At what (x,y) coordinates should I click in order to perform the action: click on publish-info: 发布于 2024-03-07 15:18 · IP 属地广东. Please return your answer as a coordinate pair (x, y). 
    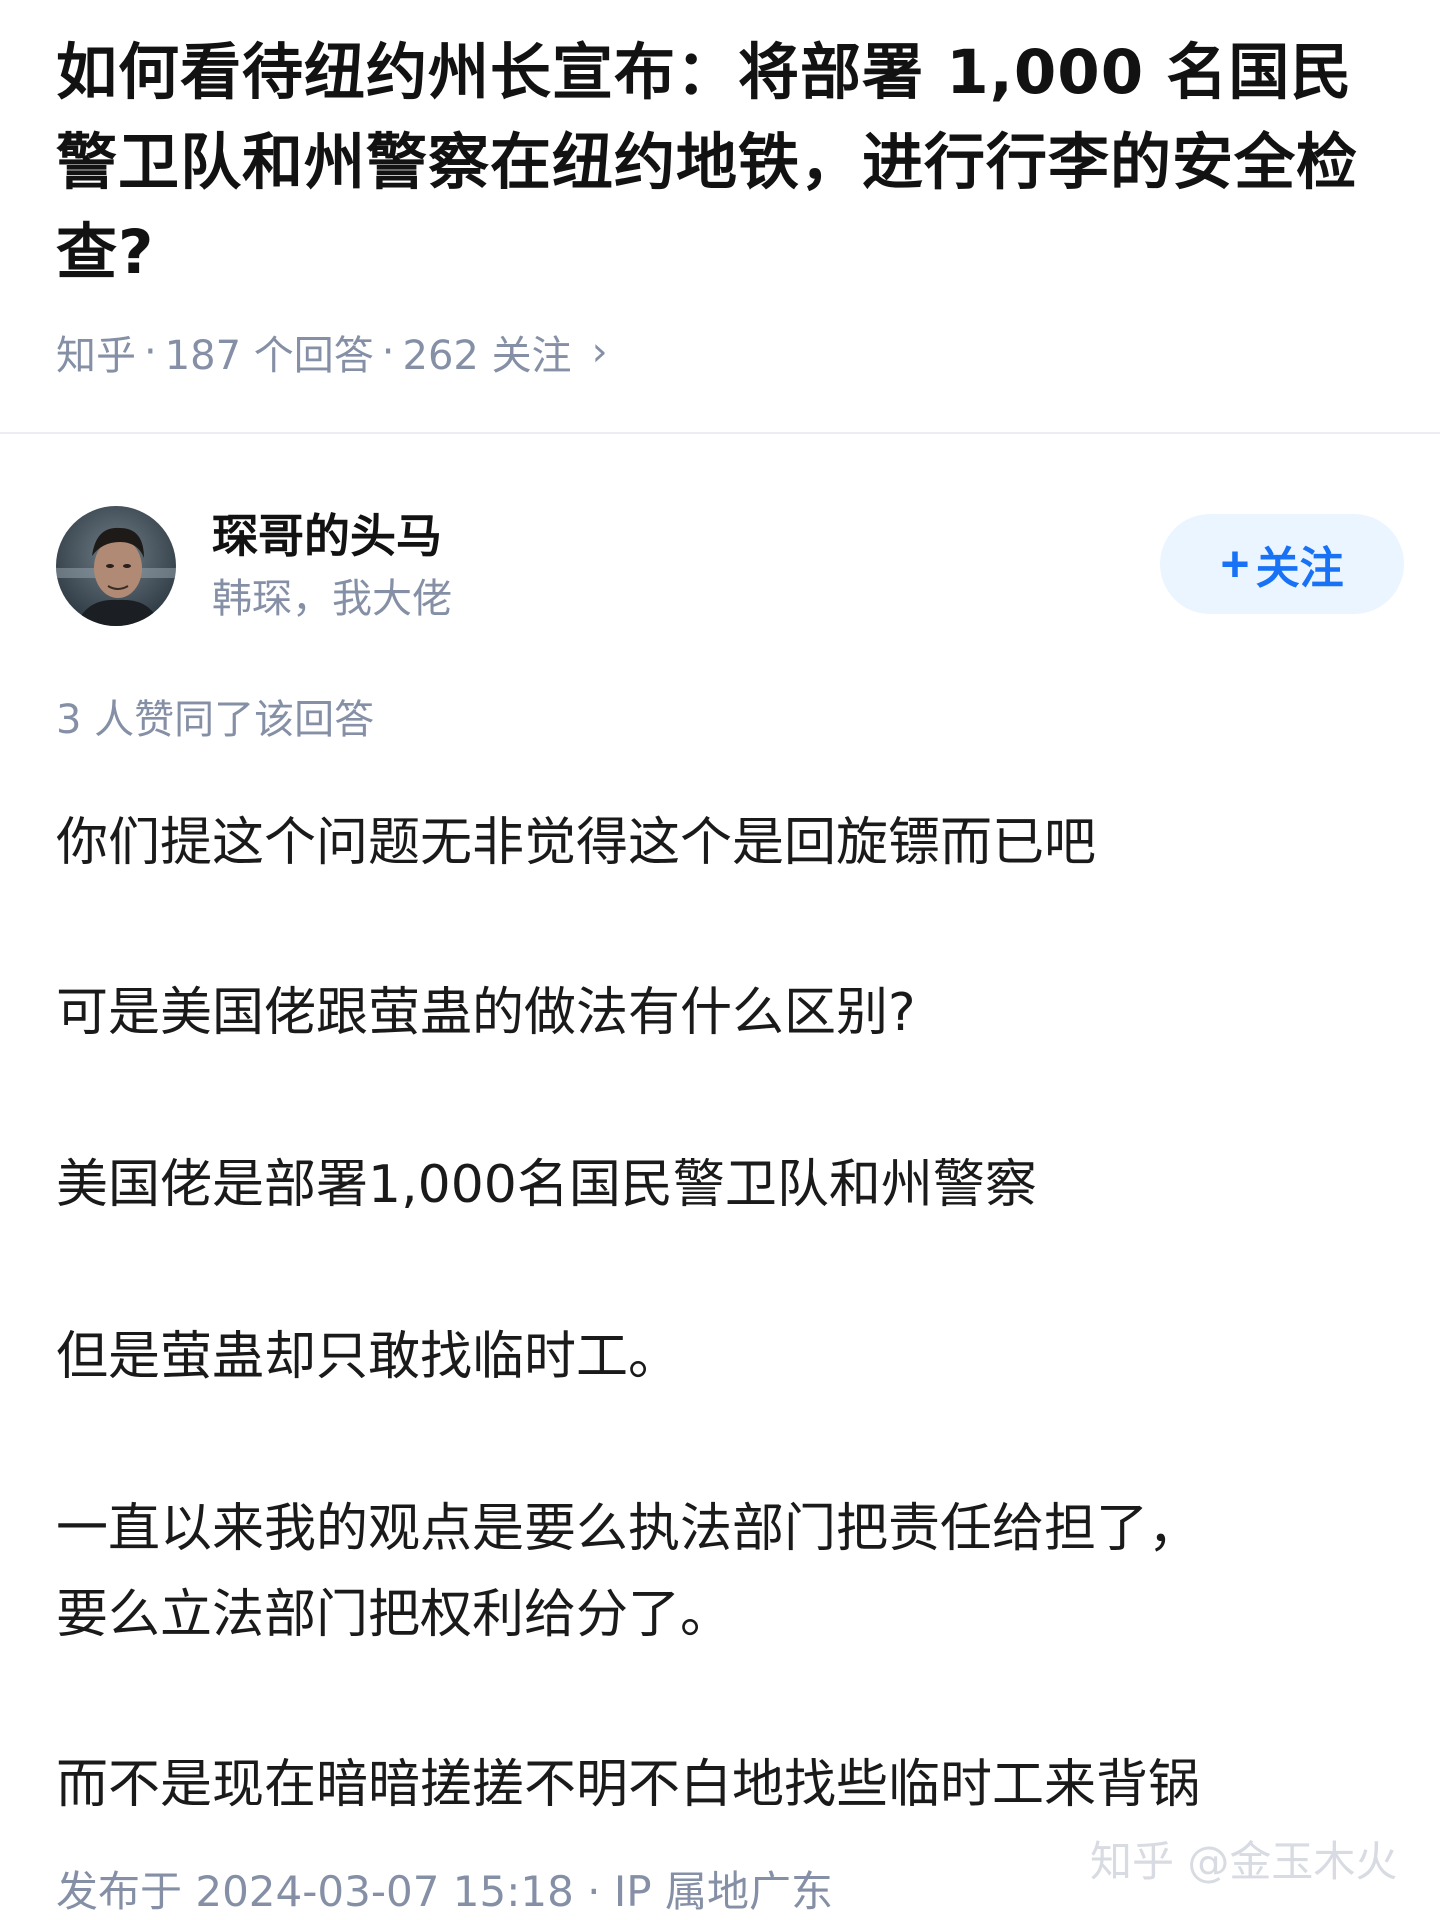
    Looking at the image, I should click on (444, 1891).